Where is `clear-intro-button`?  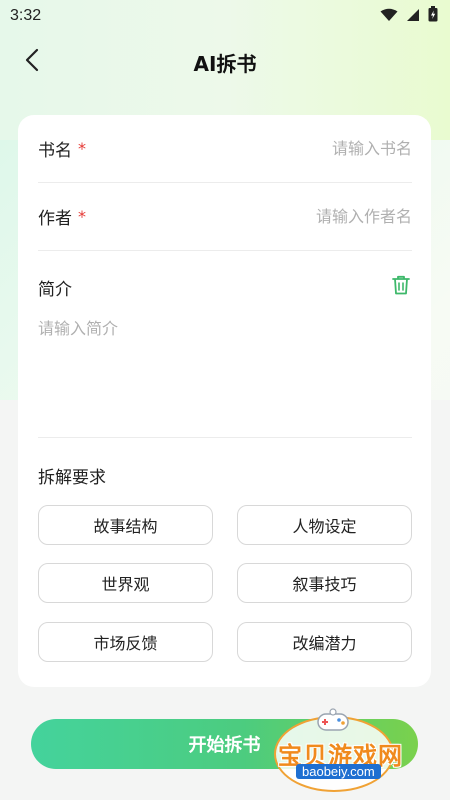
clear-intro-button is located at coordinates (401, 287).